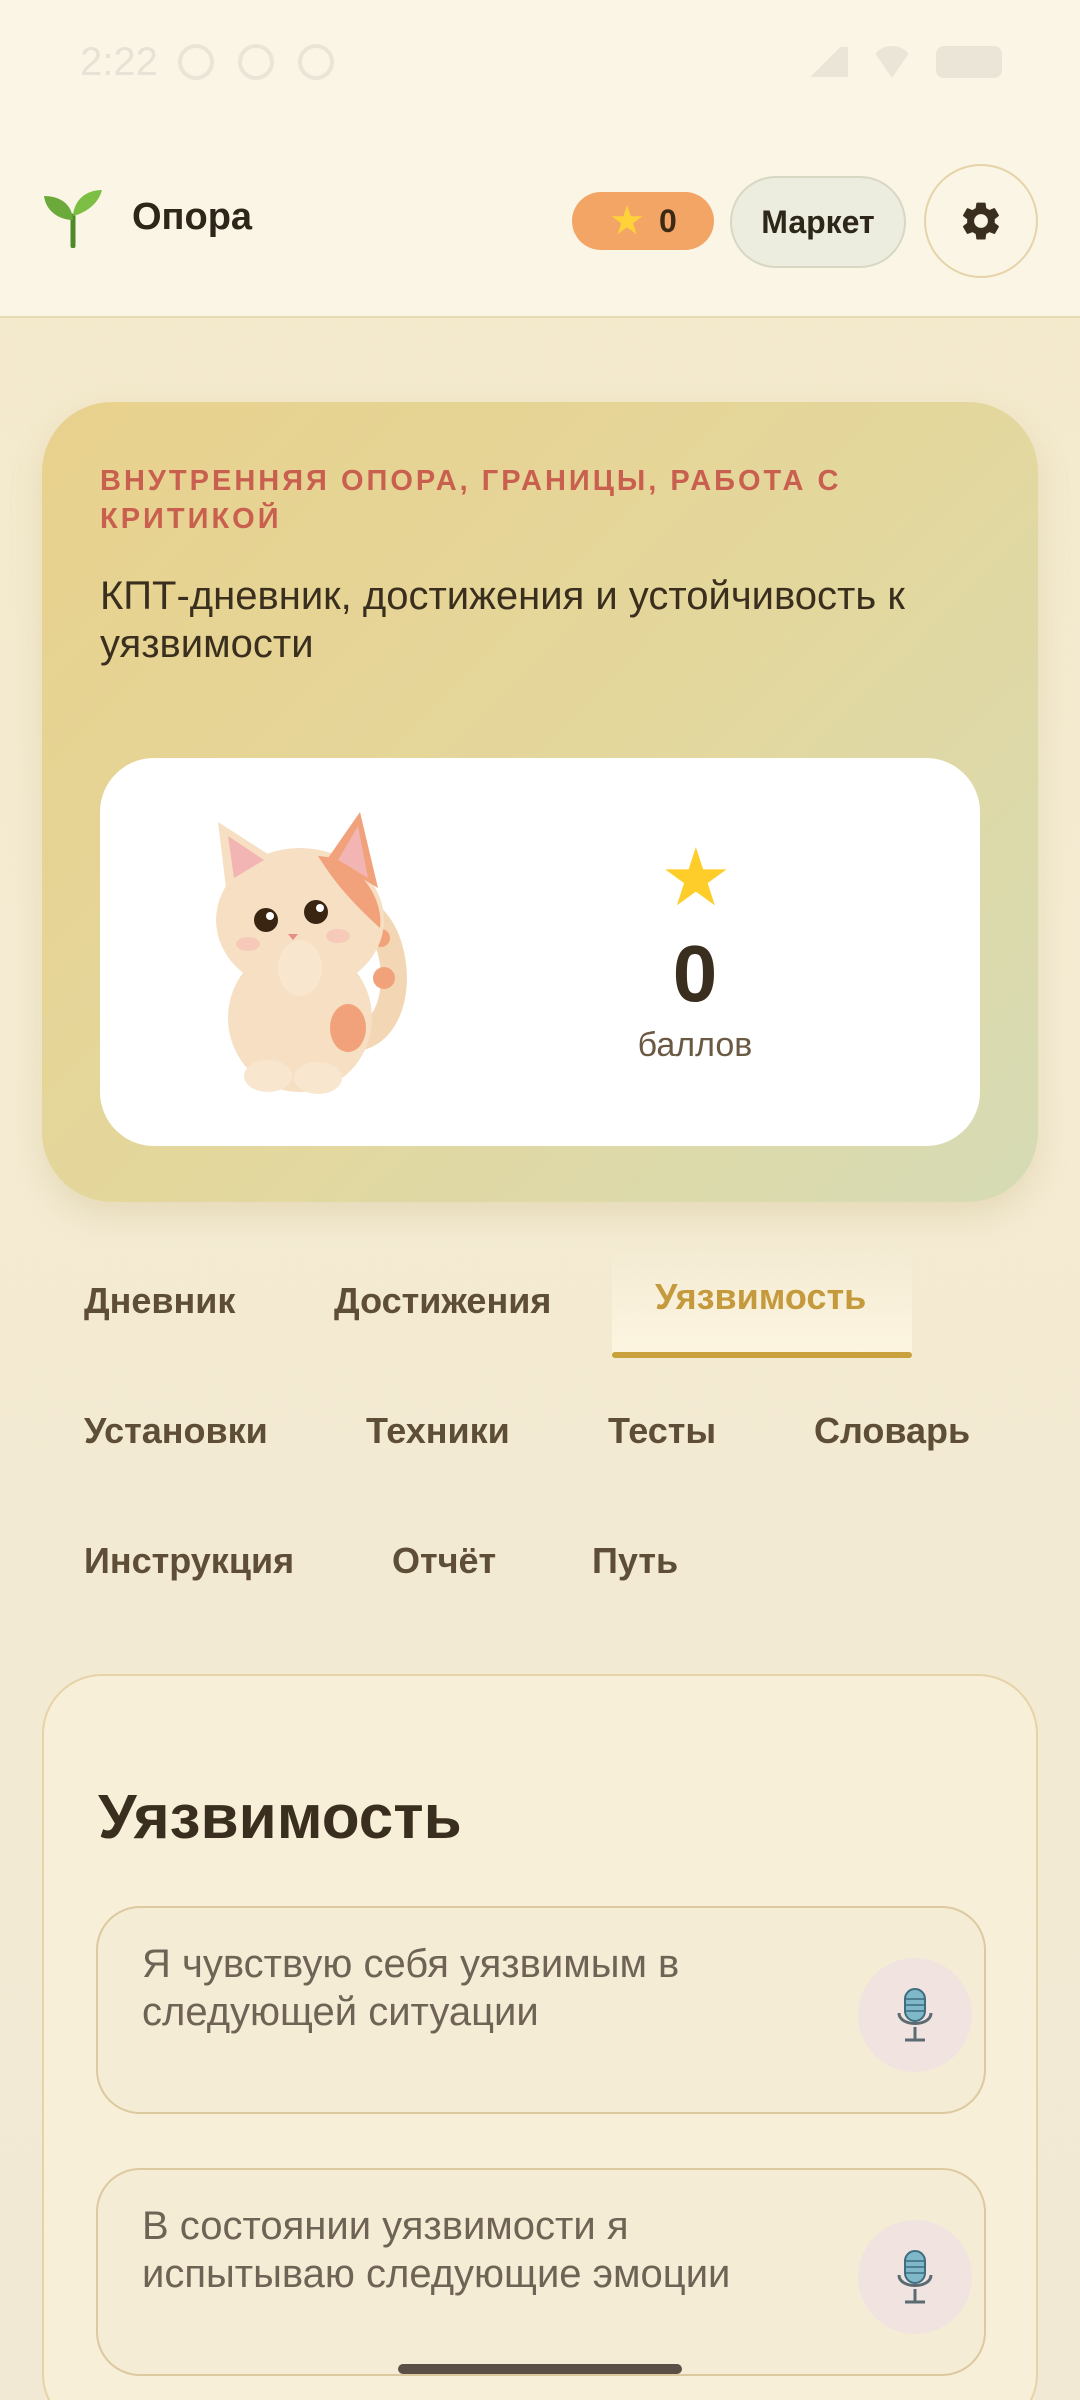 Image resolution: width=1080 pixels, height=2400 pixels. What do you see at coordinates (627, 221) in the screenshot?
I see `star-icon: ★` at bounding box center [627, 221].